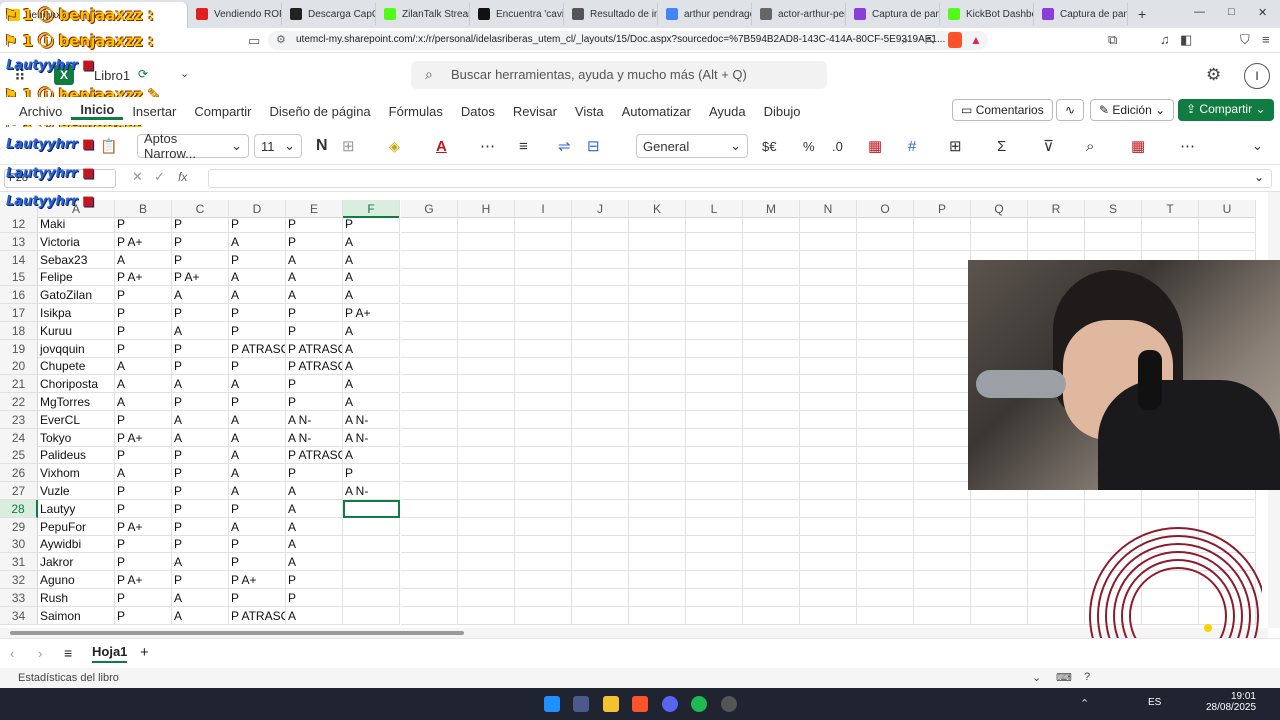 The image size is (1280, 720). I want to click on browser-tab: Captura de panta, so click(893, 14).